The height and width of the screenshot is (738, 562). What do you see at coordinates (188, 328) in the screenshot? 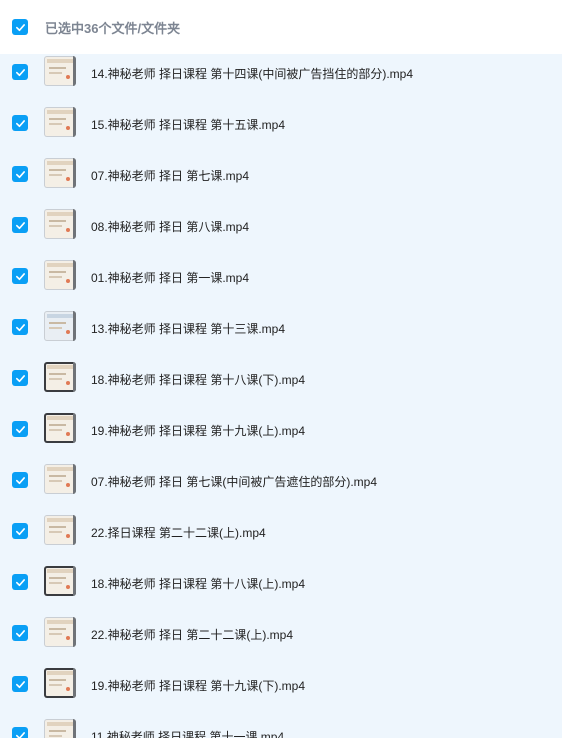
I see `file-name: 13.神秘老师 择日课程 第十三课.mp4` at bounding box center [188, 328].